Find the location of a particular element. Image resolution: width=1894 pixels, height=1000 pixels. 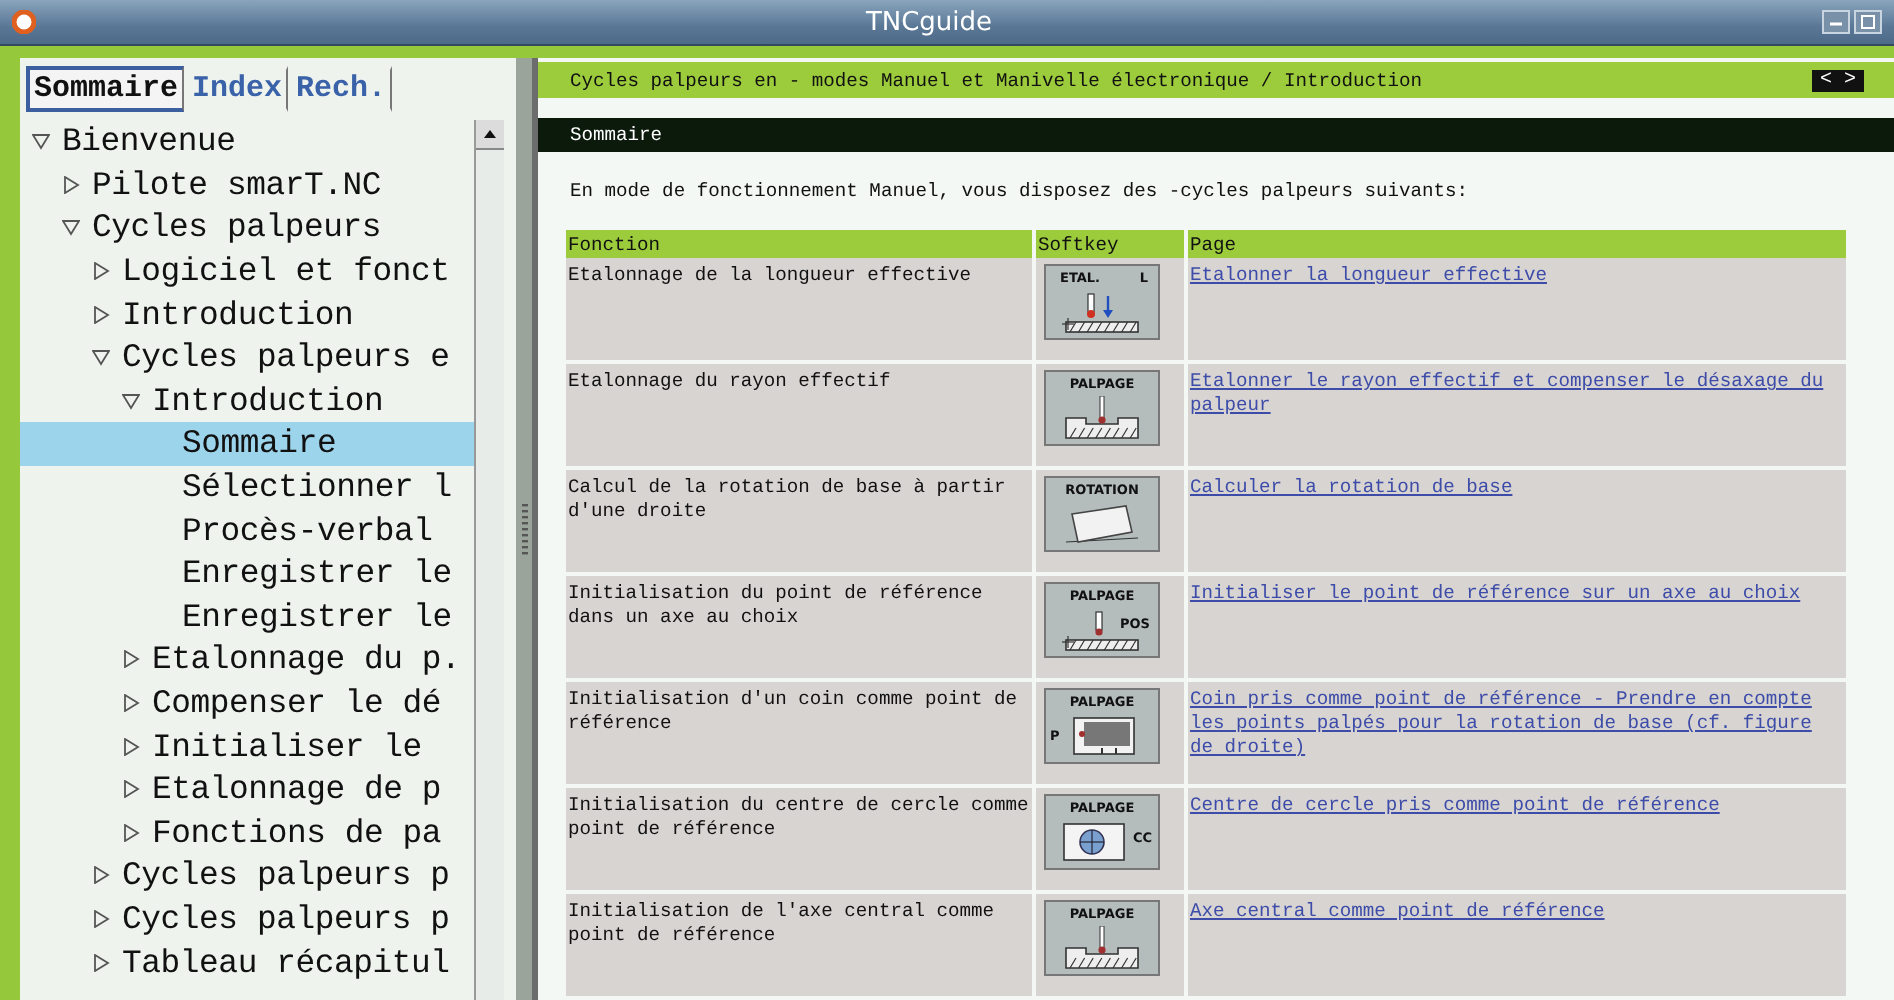

tree-item: Pilote smarT.NC is located at coordinates (247, 185).